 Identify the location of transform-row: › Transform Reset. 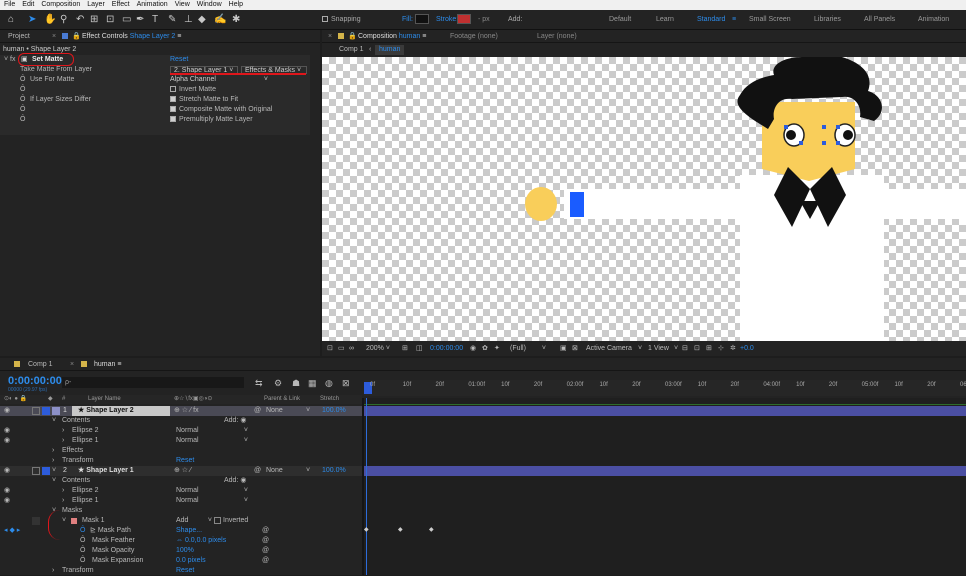
(181, 461).